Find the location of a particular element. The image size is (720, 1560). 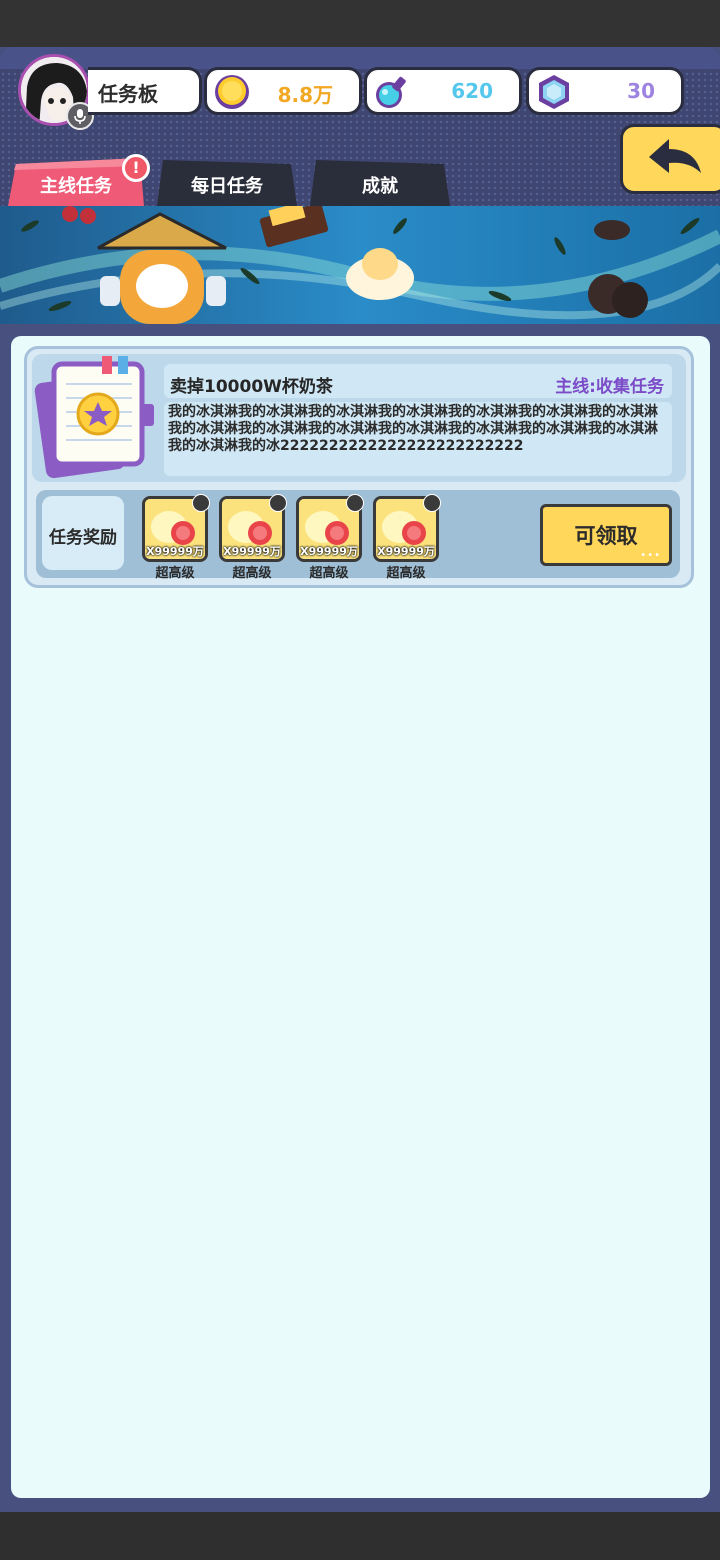

gem-resource: 30 is located at coordinates (605, 91).